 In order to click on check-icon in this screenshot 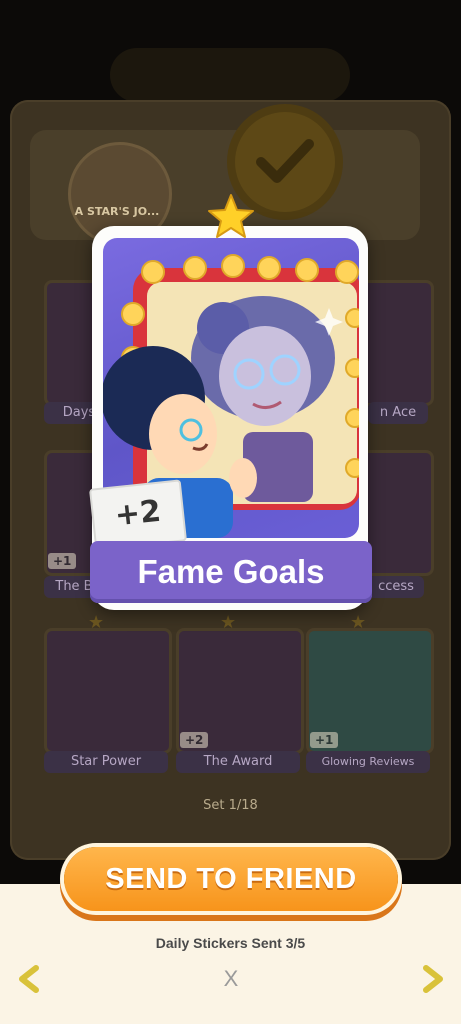, I will do `click(285, 161)`.